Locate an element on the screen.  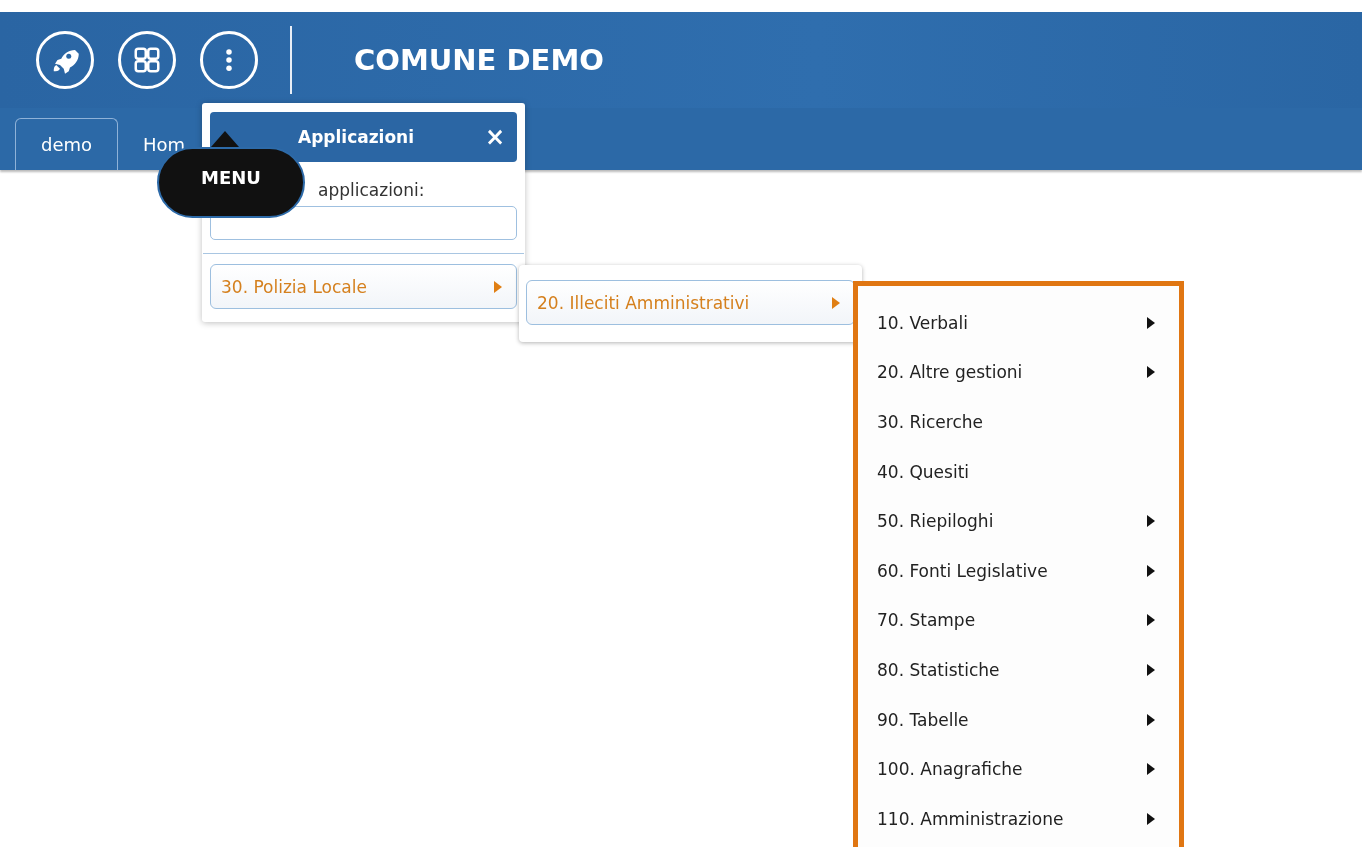
tab: demo is located at coordinates (67, 144).